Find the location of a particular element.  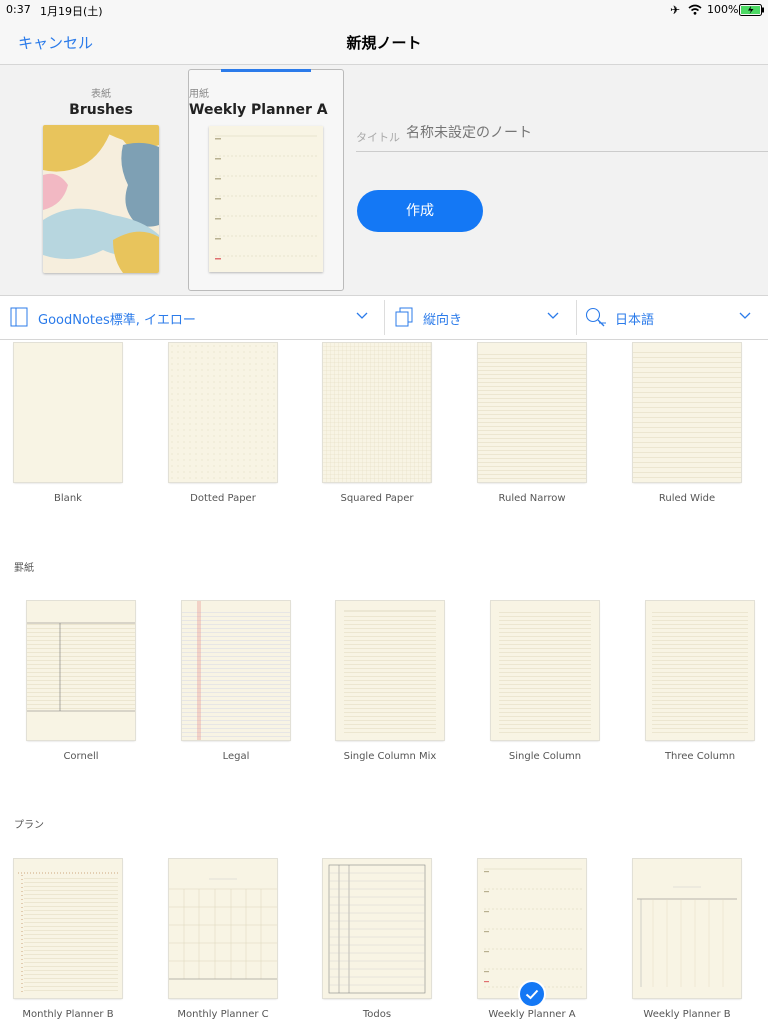

language-dropdown: 日本語 is located at coordinates (672, 317).